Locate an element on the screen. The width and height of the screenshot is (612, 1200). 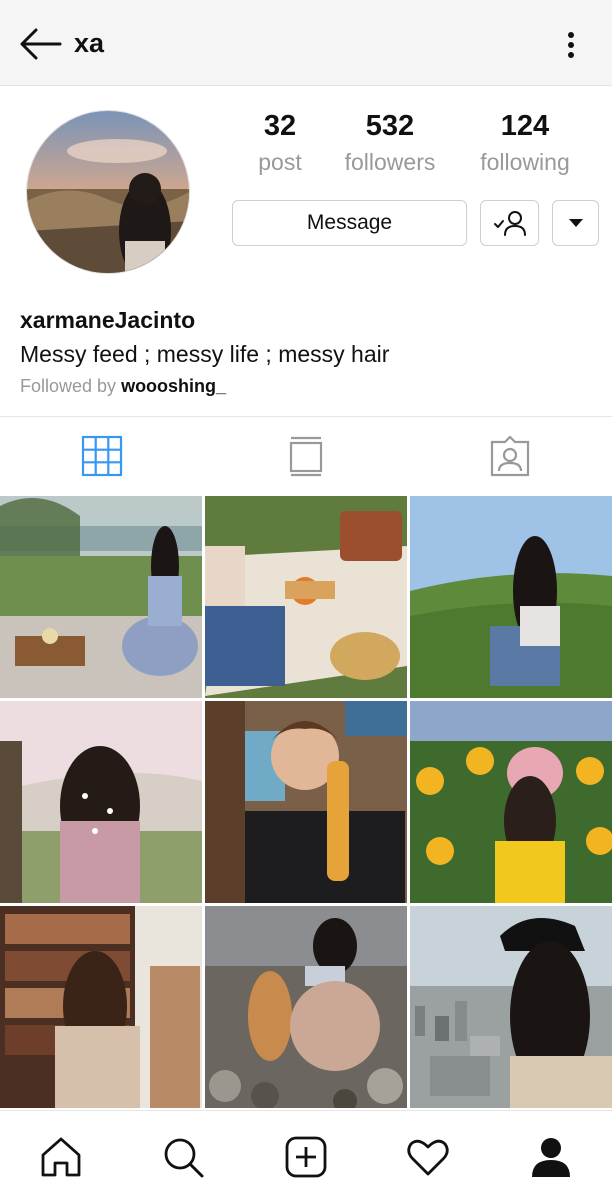
grid-photo-city-view is located at coordinates (511, 1007).